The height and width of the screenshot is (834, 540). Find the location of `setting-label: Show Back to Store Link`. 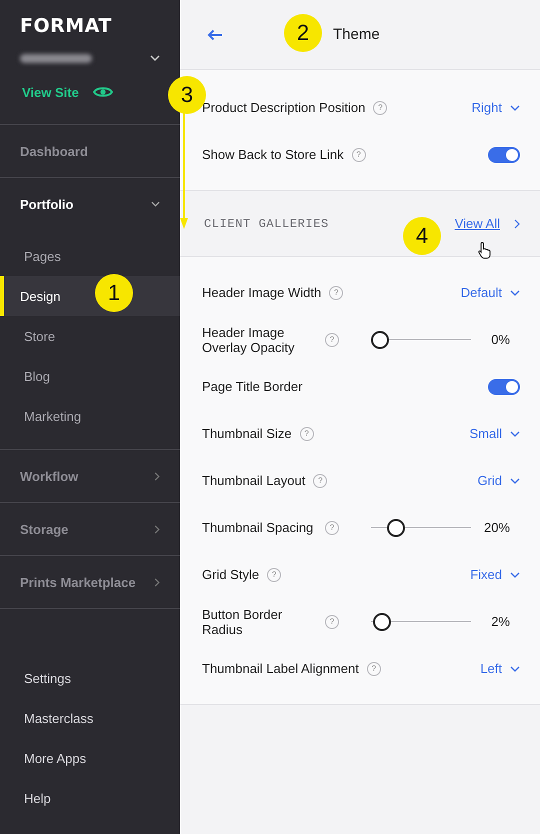

setting-label: Show Back to Store Link is located at coordinates (273, 154).